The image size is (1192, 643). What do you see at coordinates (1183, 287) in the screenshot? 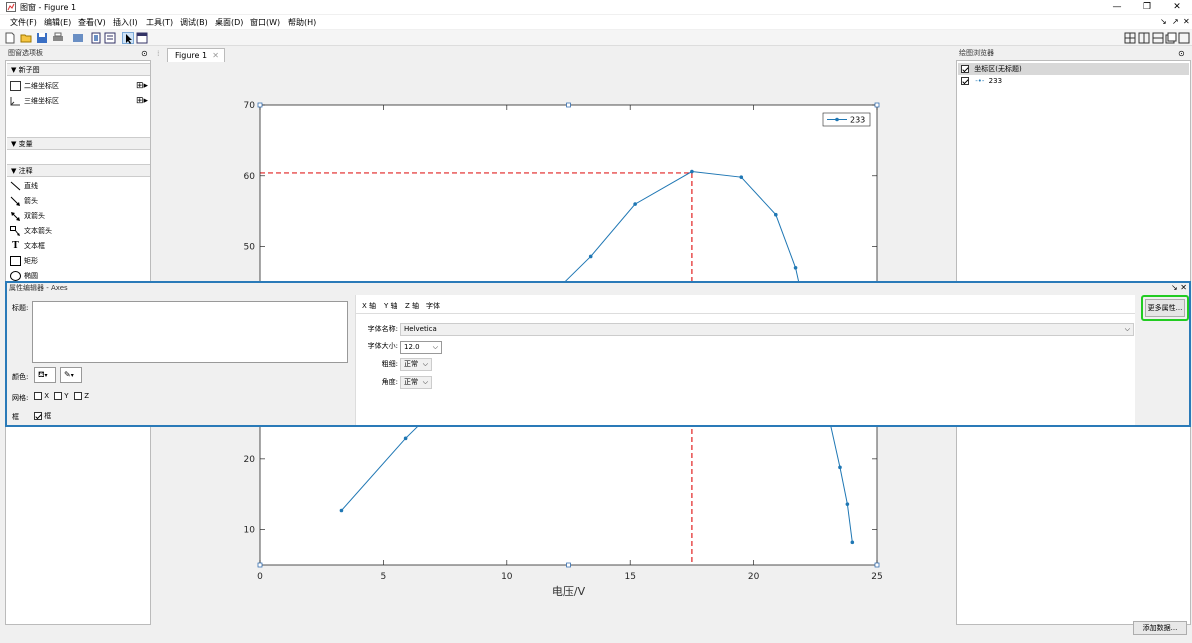
I see `property-editor-close-icon: ✕` at bounding box center [1183, 287].